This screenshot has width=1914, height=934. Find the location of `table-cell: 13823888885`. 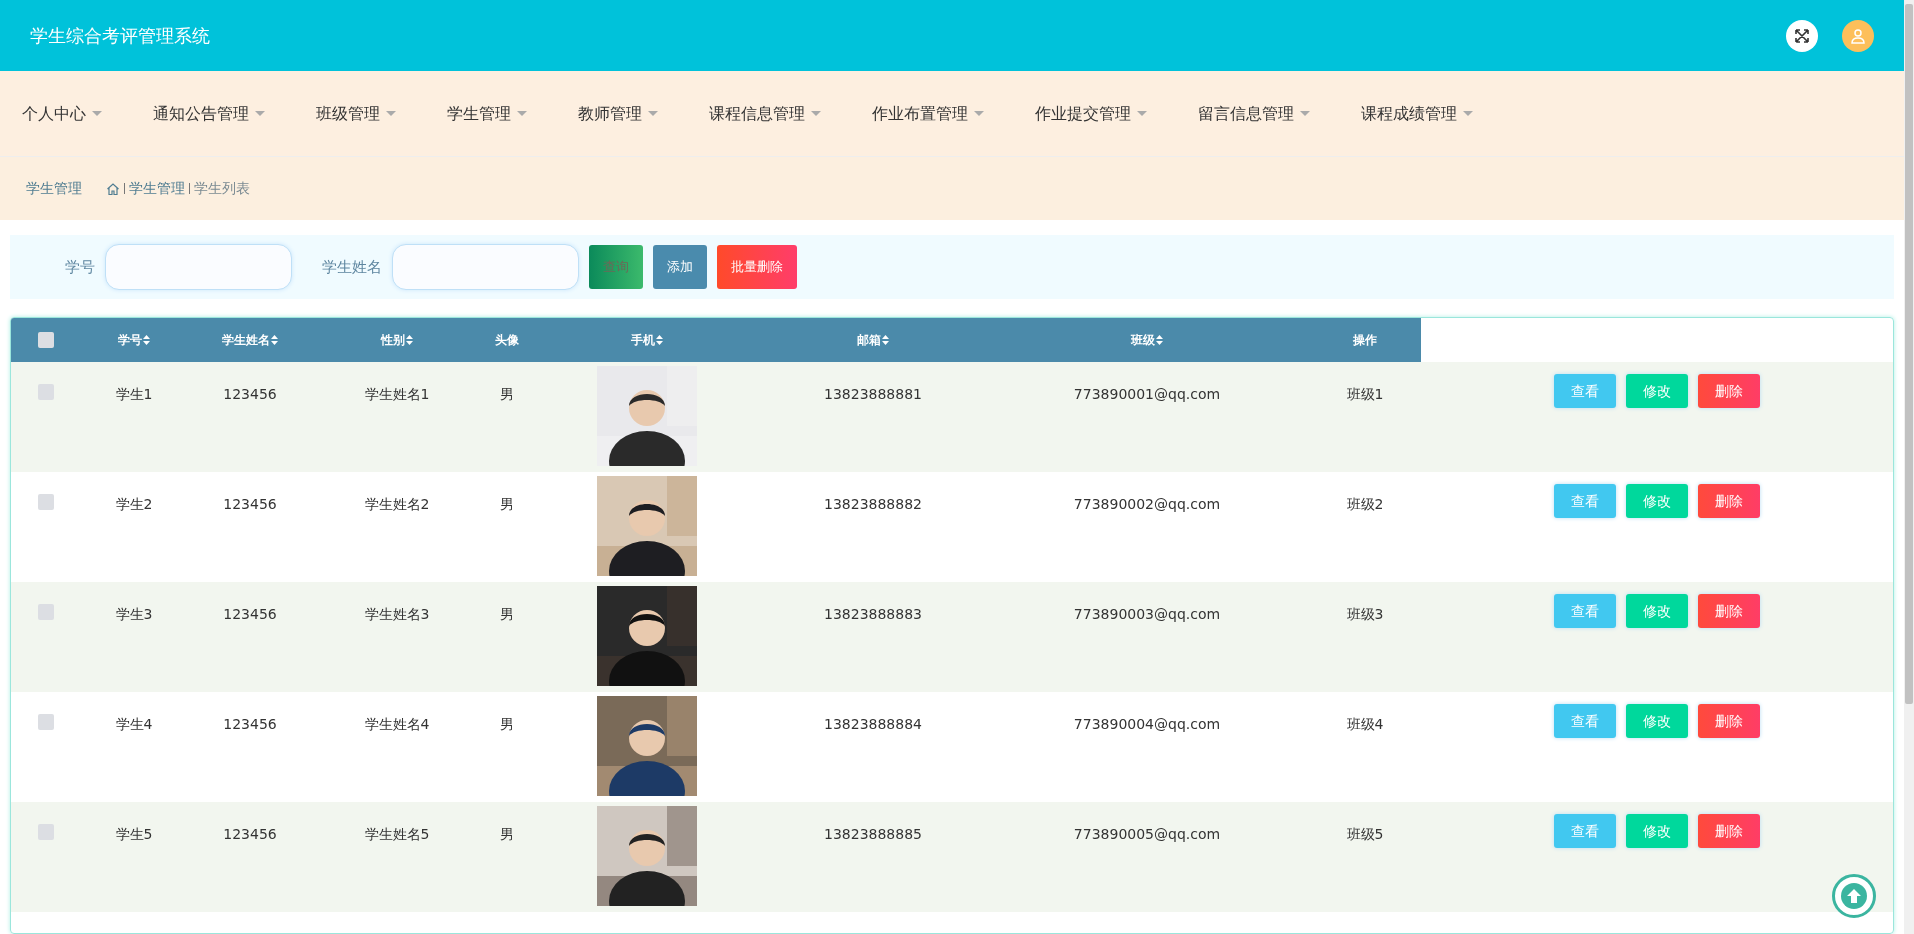

table-cell: 13823888885 is located at coordinates (873, 834).